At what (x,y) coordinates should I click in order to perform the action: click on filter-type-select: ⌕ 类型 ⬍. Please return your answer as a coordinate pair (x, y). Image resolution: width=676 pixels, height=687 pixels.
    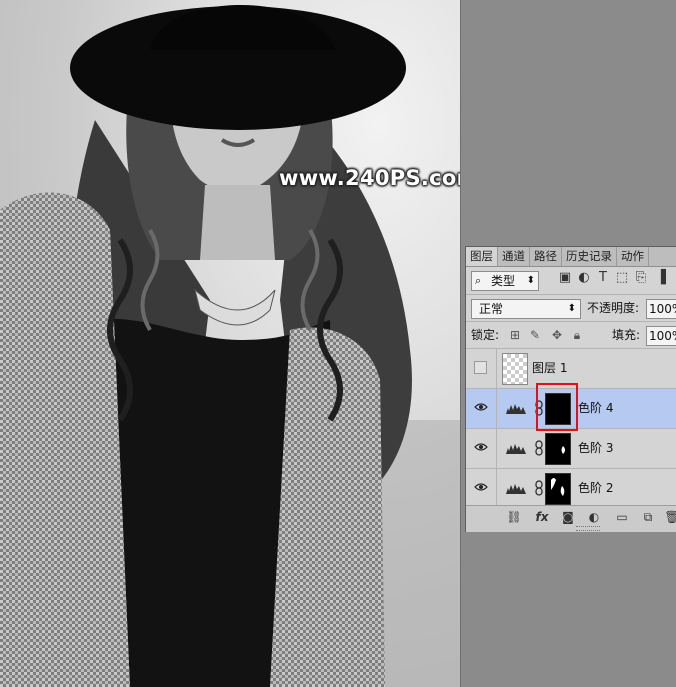
    Looking at the image, I should click on (505, 281).